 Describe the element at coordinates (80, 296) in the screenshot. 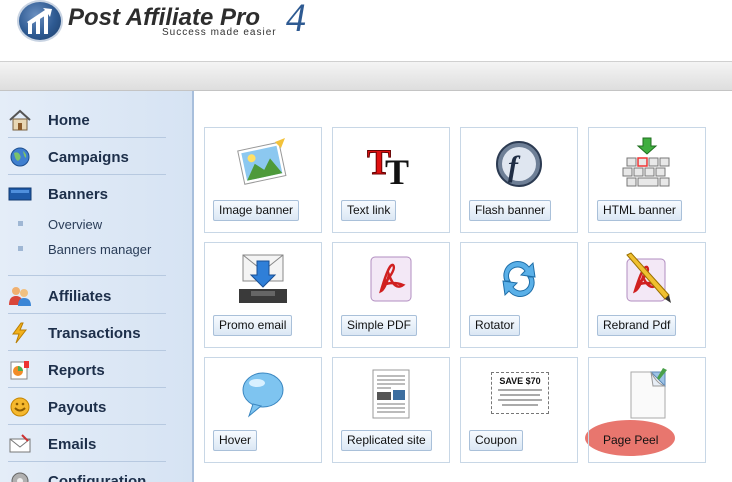

I see `sidebar-item-label: Affiliates` at that location.